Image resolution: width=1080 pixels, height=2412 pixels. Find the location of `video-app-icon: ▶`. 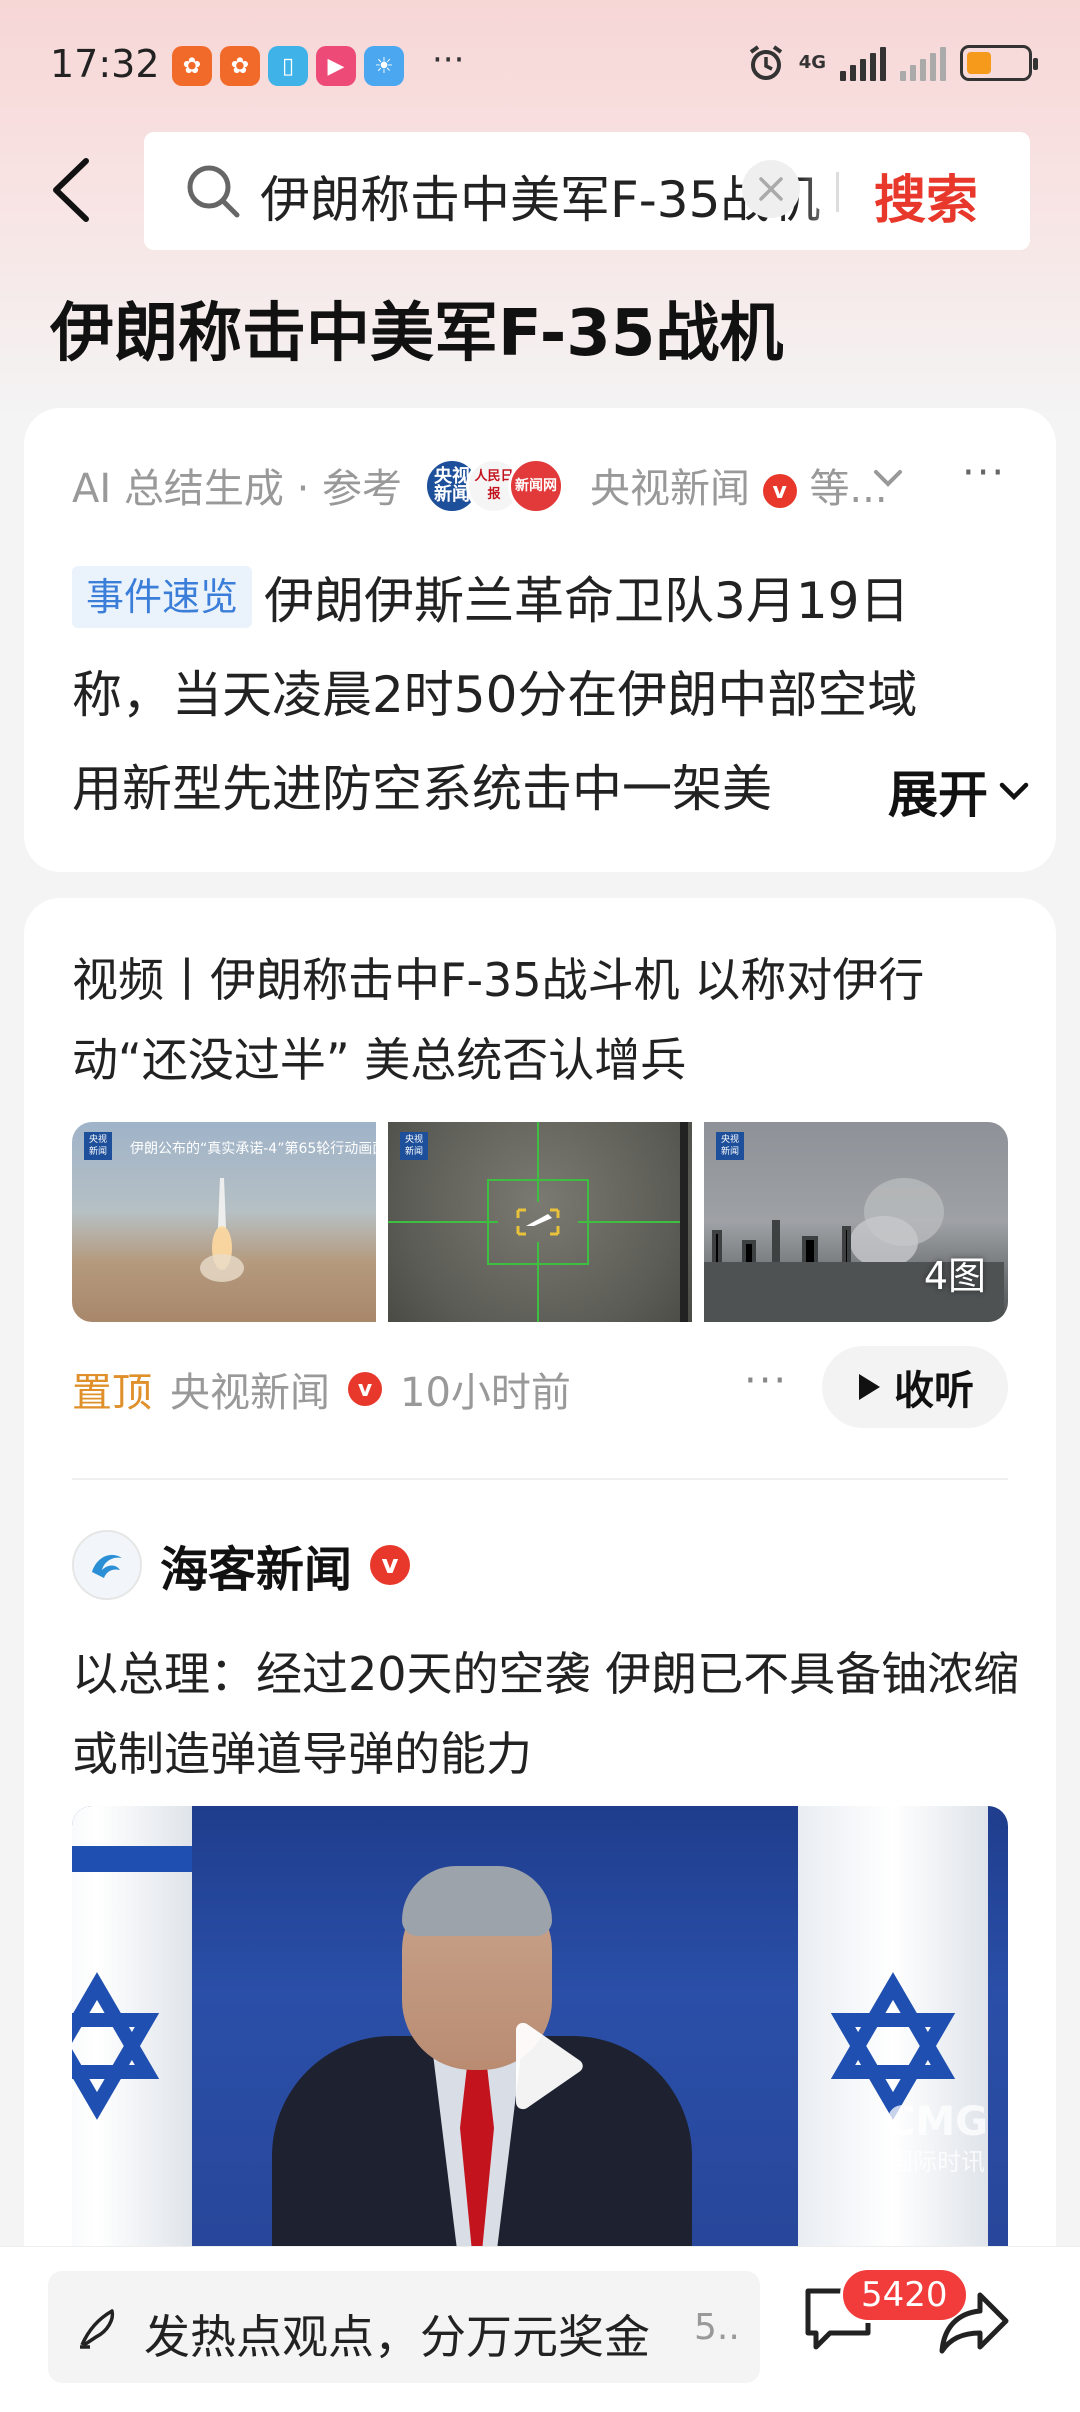

video-app-icon: ▶ is located at coordinates (336, 66).